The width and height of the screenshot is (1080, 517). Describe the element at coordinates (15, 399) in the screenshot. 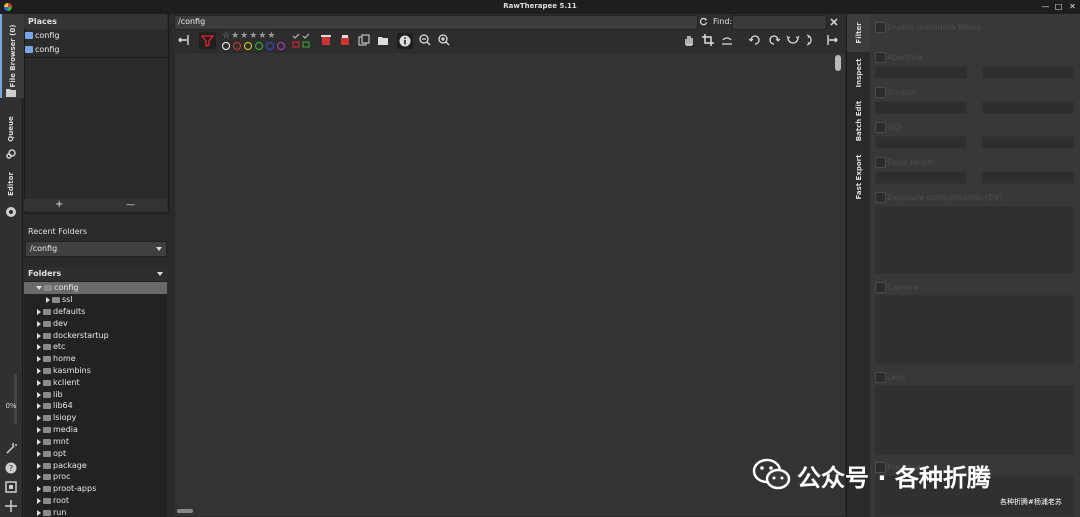

I see `vertical-slider` at that location.